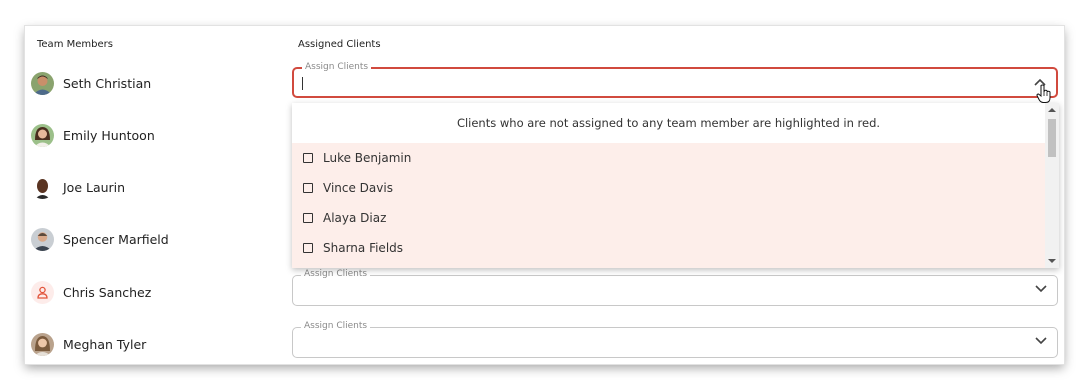  Describe the element at coordinates (1052, 110) in the screenshot. I see `scroll-up-arrow-icon` at that location.